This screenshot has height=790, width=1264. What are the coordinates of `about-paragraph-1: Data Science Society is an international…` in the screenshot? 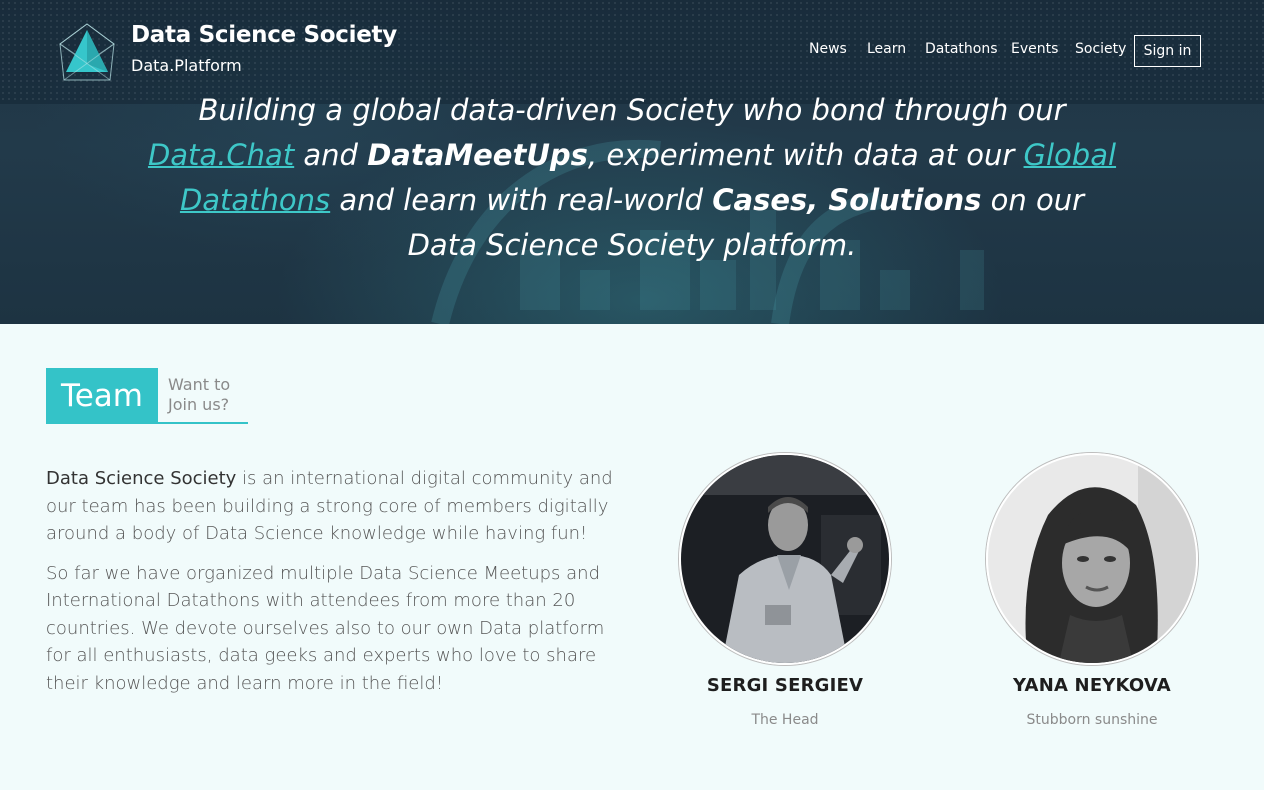 It's located at (331, 506).